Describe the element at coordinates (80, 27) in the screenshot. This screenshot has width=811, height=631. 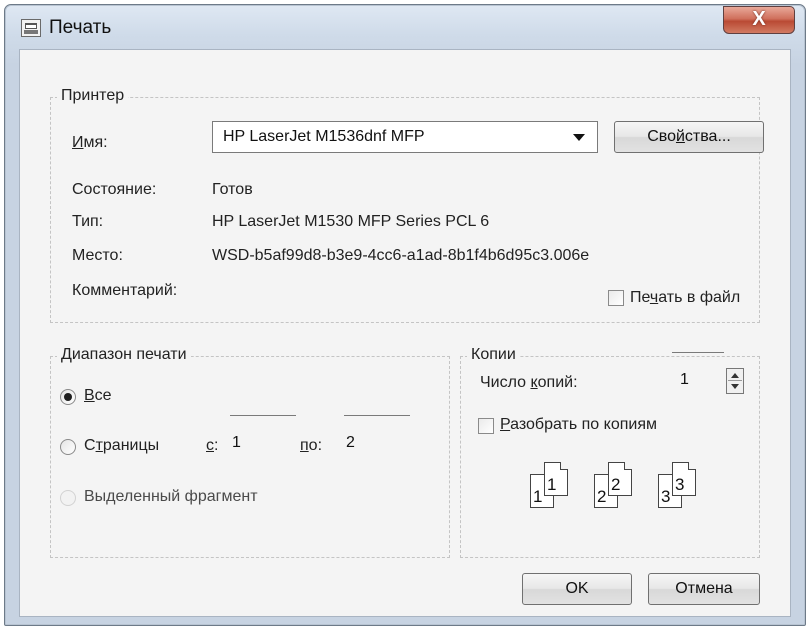
I see `window-title: Печать` at that location.